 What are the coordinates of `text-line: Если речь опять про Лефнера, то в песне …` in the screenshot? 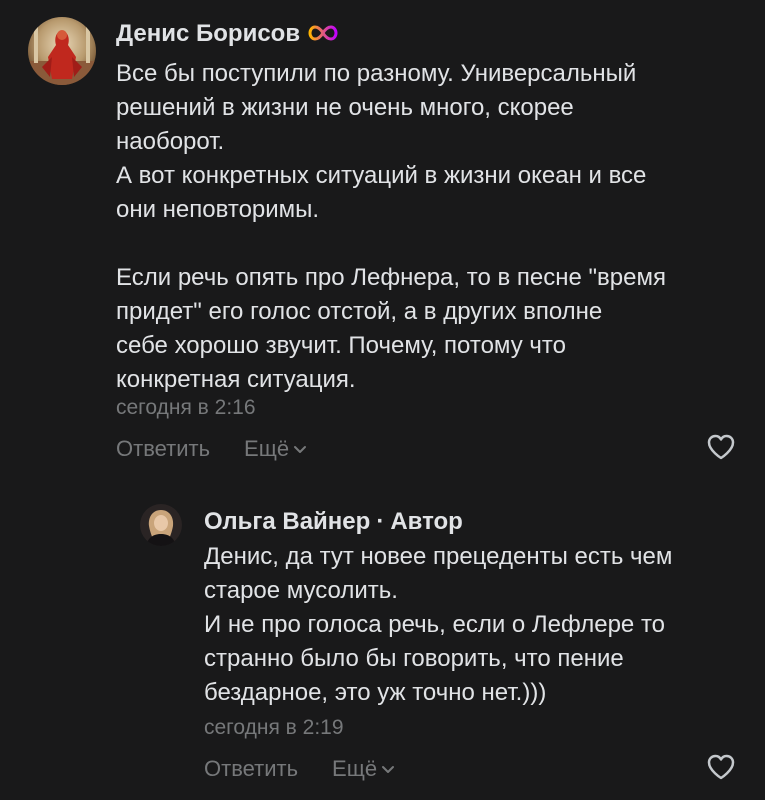 It's located at (391, 277).